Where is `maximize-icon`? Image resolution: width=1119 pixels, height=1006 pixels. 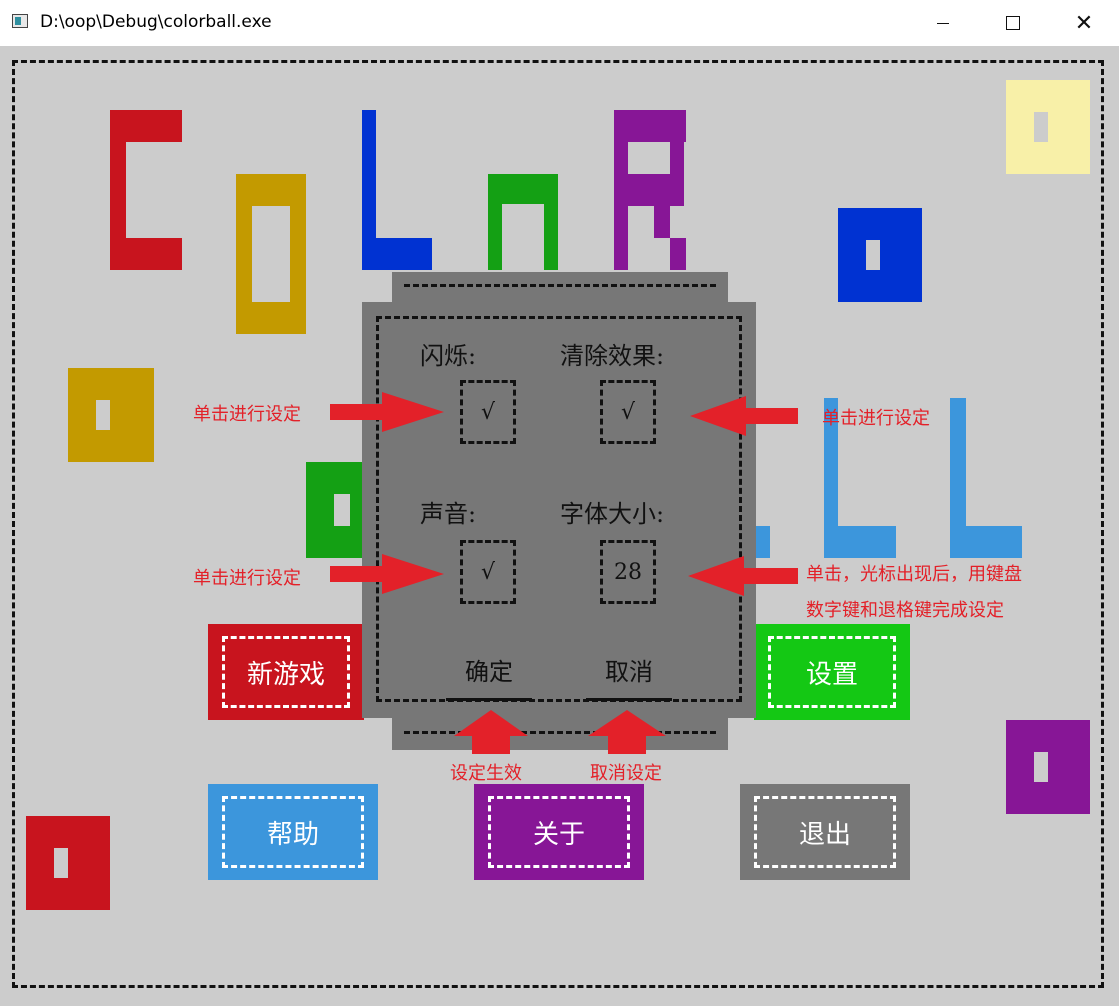
maximize-icon is located at coordinates (1013, 23).